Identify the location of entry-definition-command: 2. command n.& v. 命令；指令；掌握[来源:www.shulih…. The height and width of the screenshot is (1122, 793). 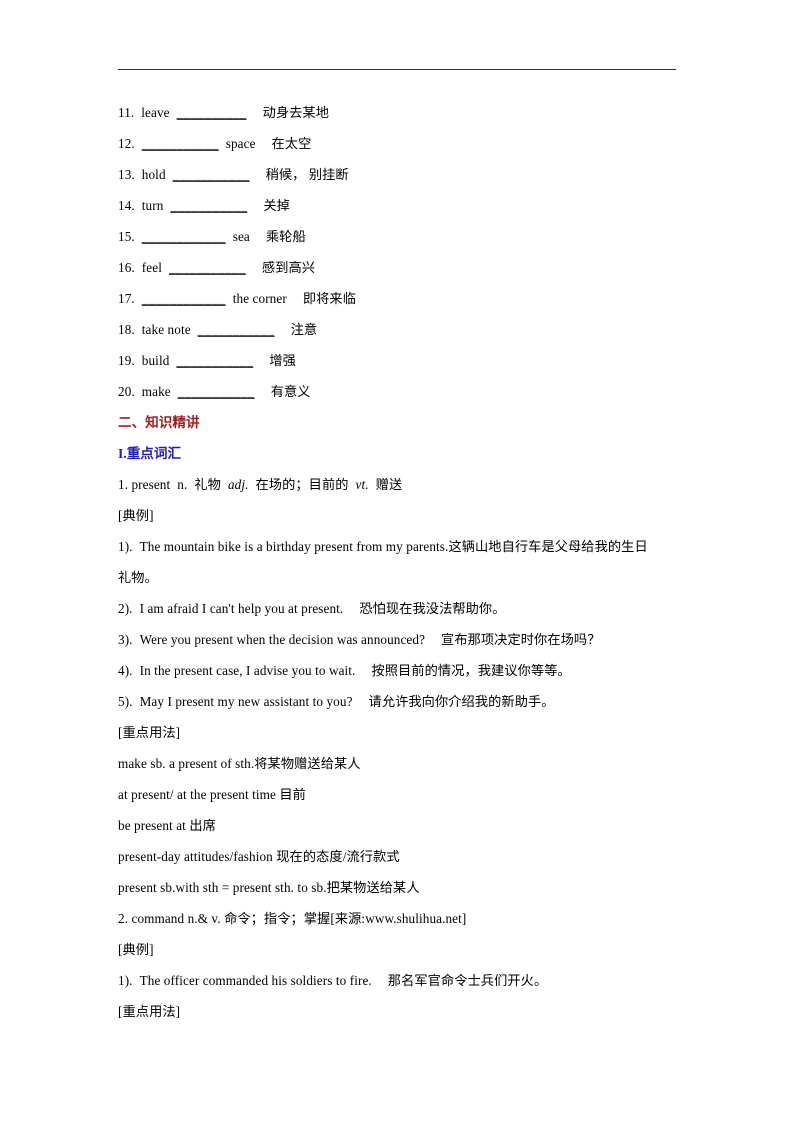
(292, 918).